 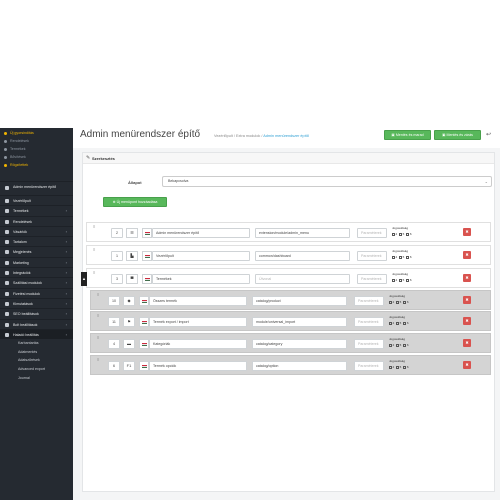 I want to click on sort-order-input: 6, so click(x=114, y=366).